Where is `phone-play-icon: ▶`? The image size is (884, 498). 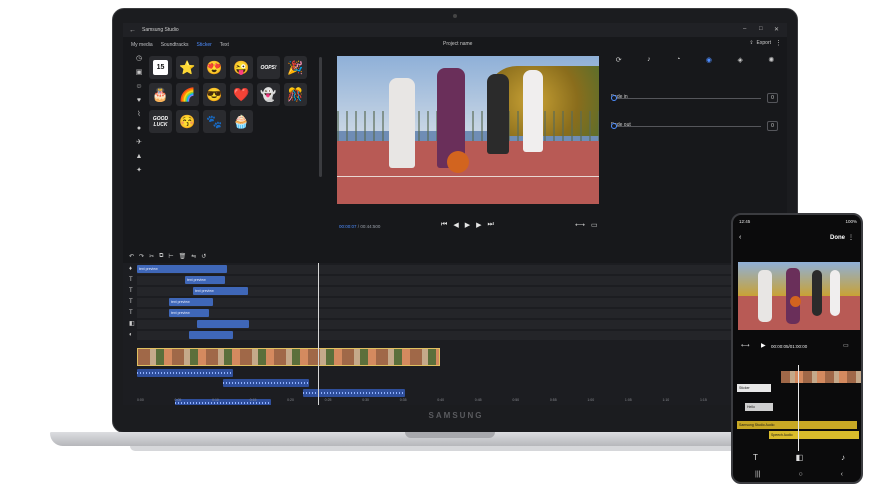 phone-play-icon: ▶ is located at coordinates (763, 345).